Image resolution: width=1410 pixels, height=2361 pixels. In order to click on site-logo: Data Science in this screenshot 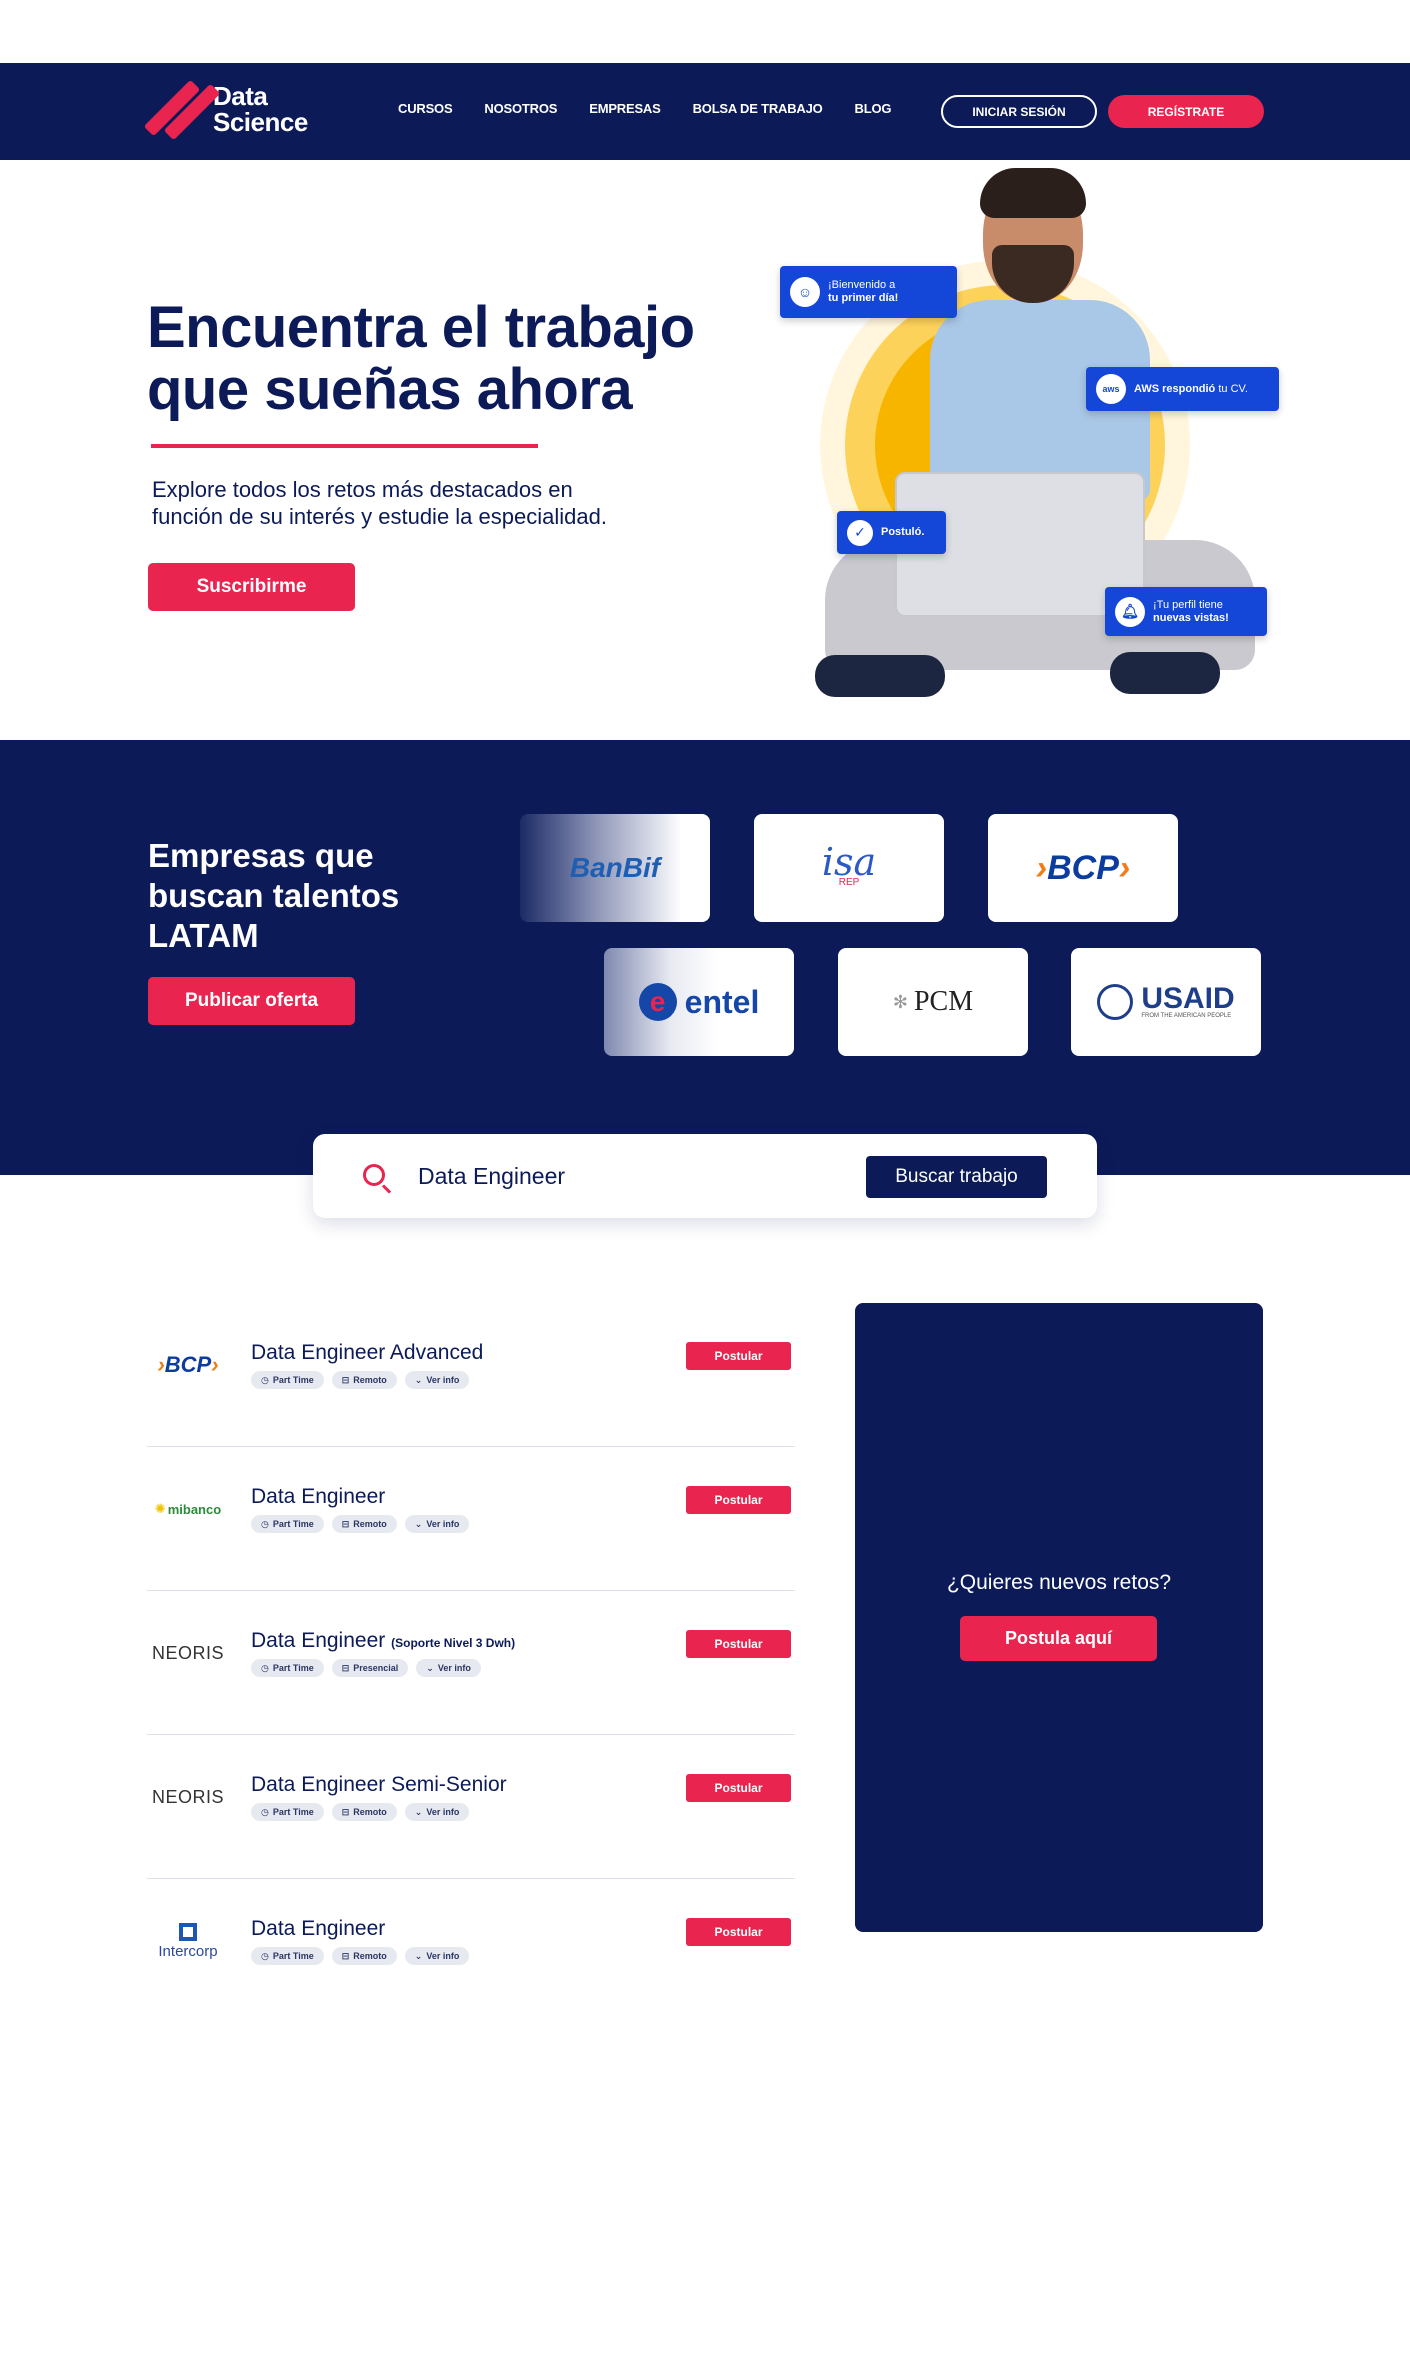, I will do `click(225, 110)`.